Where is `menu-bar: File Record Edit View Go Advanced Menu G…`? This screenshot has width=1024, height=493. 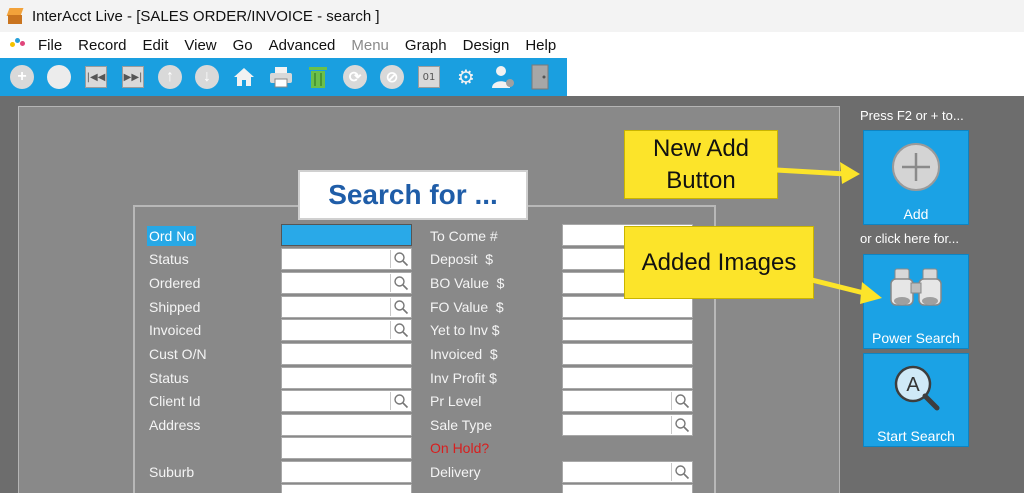 menu-bar: File Record Edit View Go Advanced Menu G… is located at coordinates (512, 45).